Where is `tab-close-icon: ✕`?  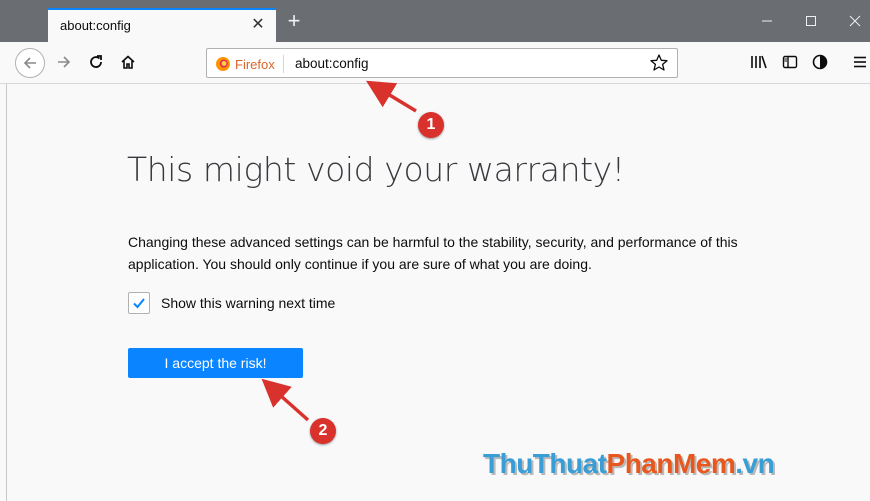
tab-close-icon: ✕ is located at coordinates (258, 25).